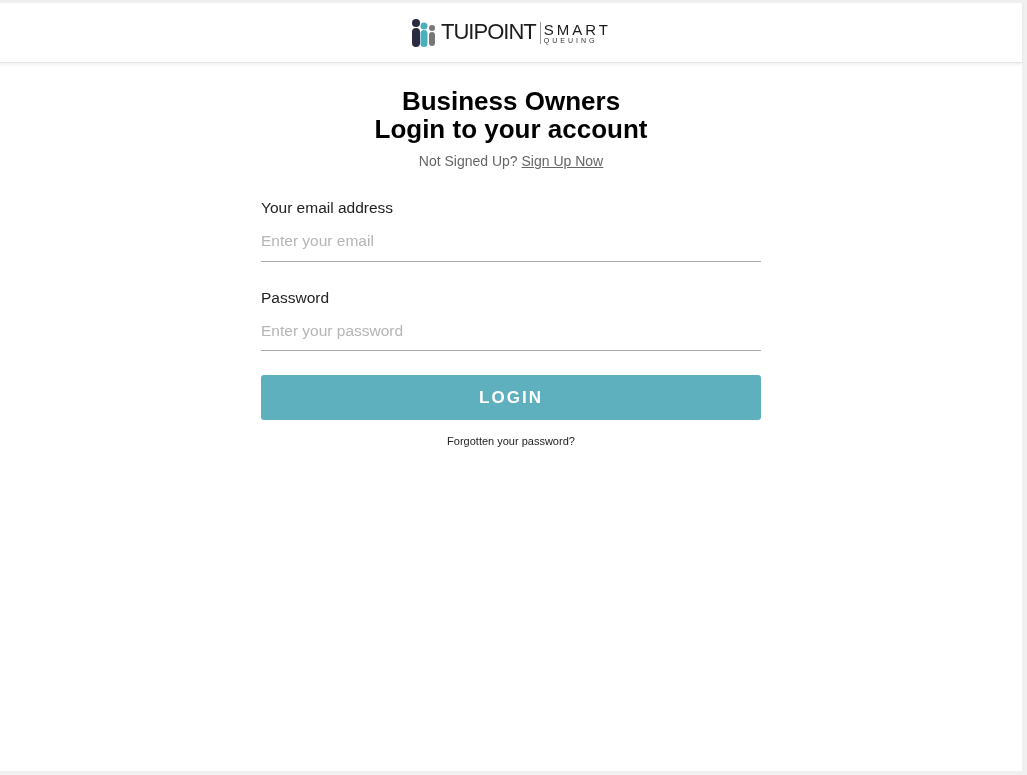 The width and height of the screenshot is (1027, 775). Describe the element at coordinates (577, 29) in the screenshot. I see `logo-tagline: SMART` at that location.